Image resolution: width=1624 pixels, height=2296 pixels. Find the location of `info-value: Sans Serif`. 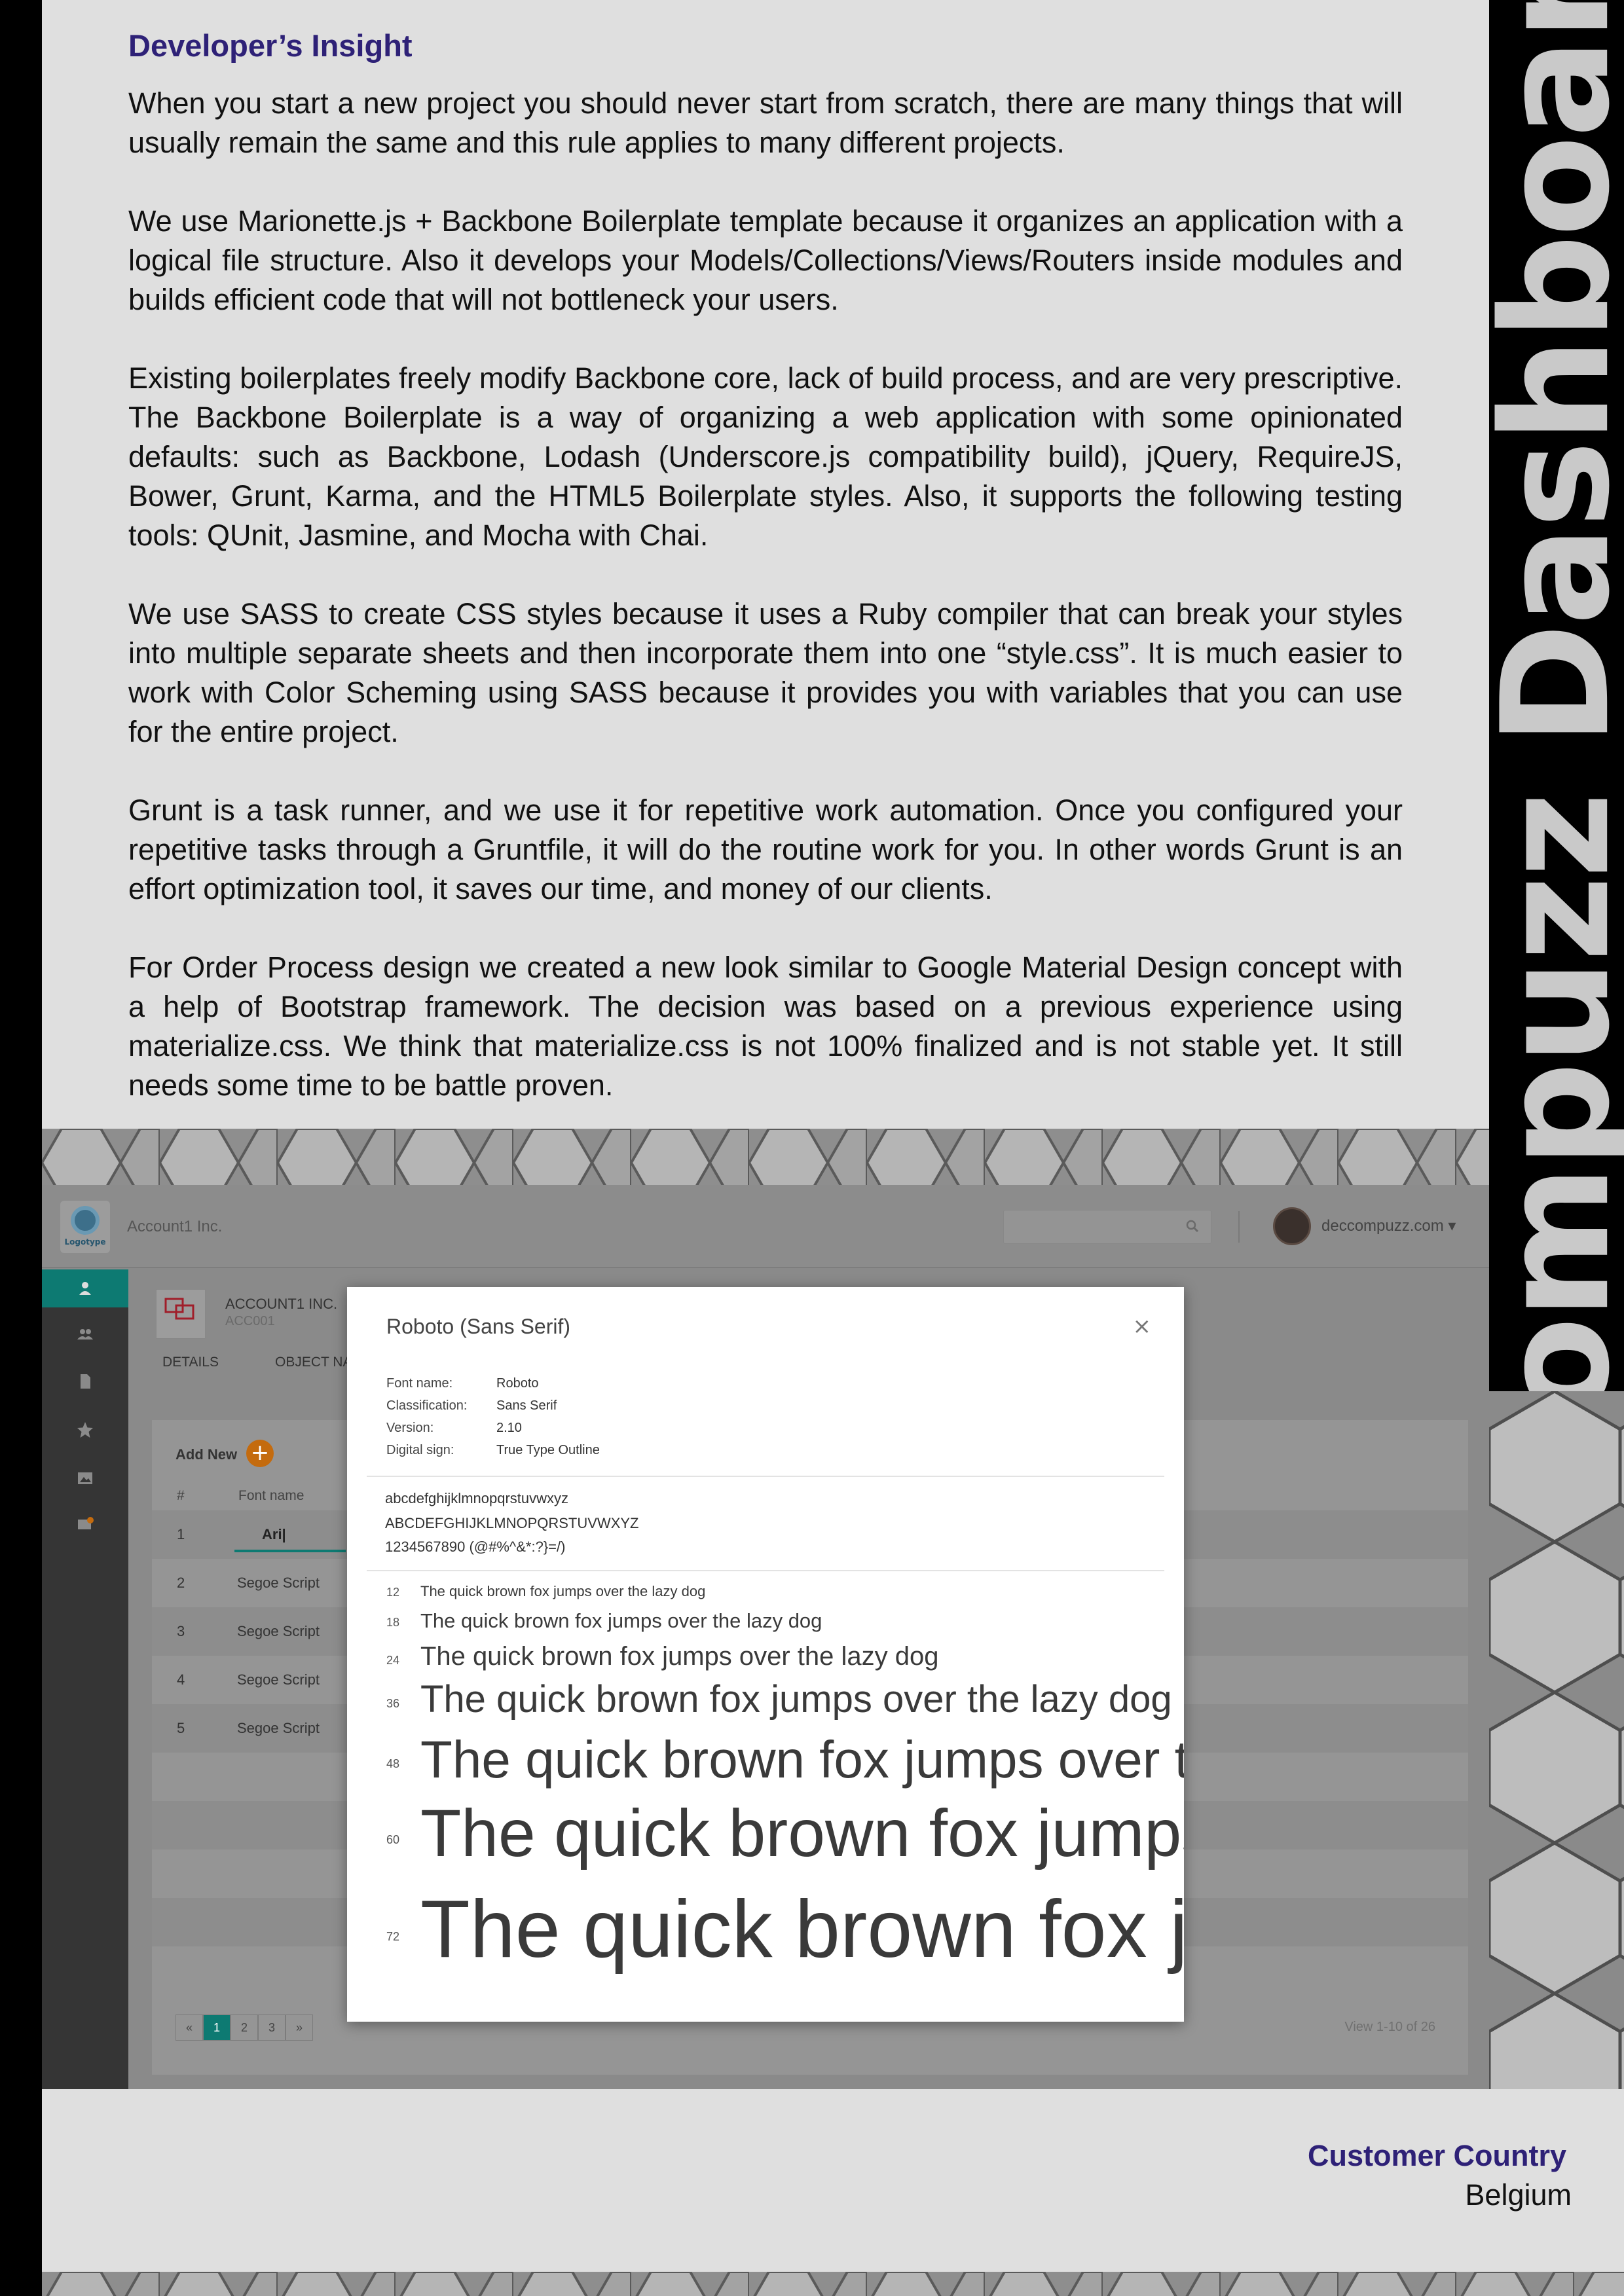

info-value: Sans Serif is located at coordinates (526, 1405).